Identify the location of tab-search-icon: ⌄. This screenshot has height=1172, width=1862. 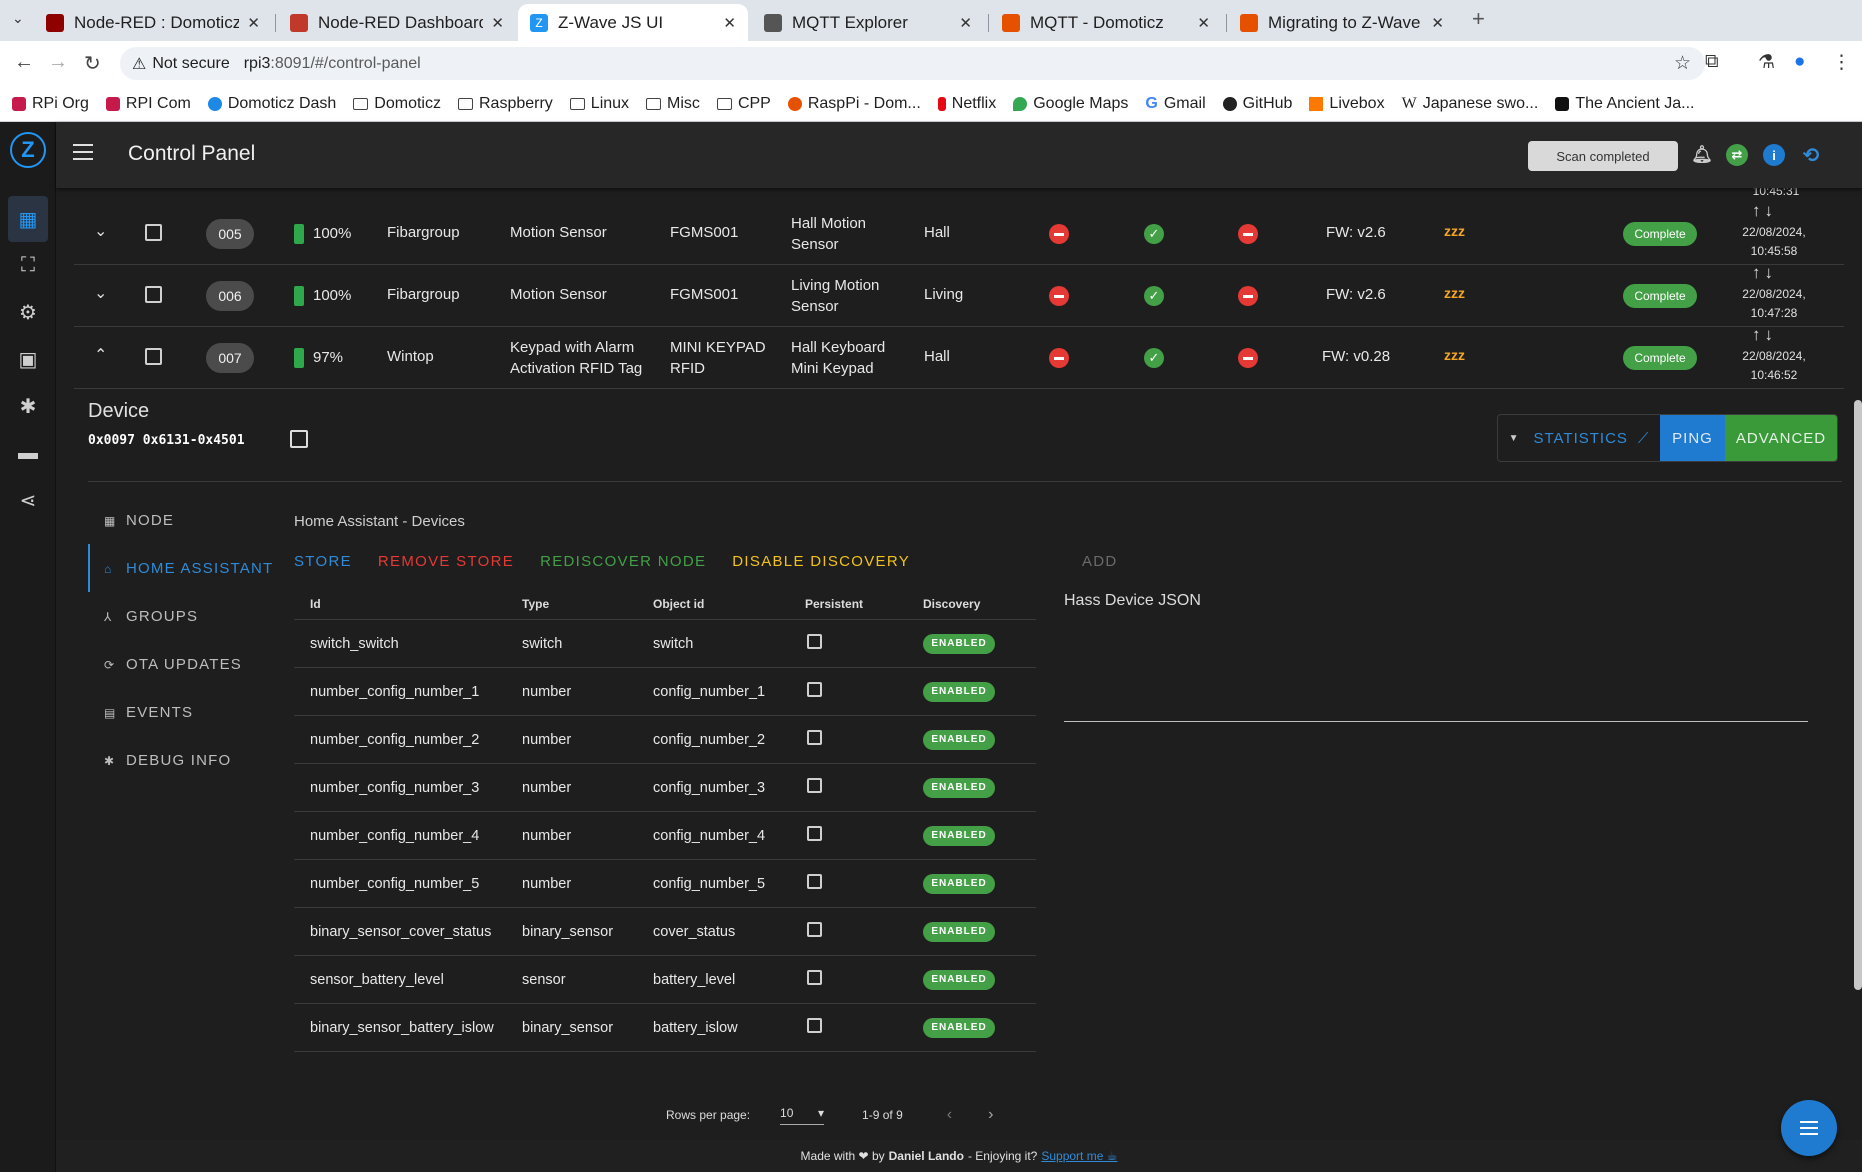
(18, 18).